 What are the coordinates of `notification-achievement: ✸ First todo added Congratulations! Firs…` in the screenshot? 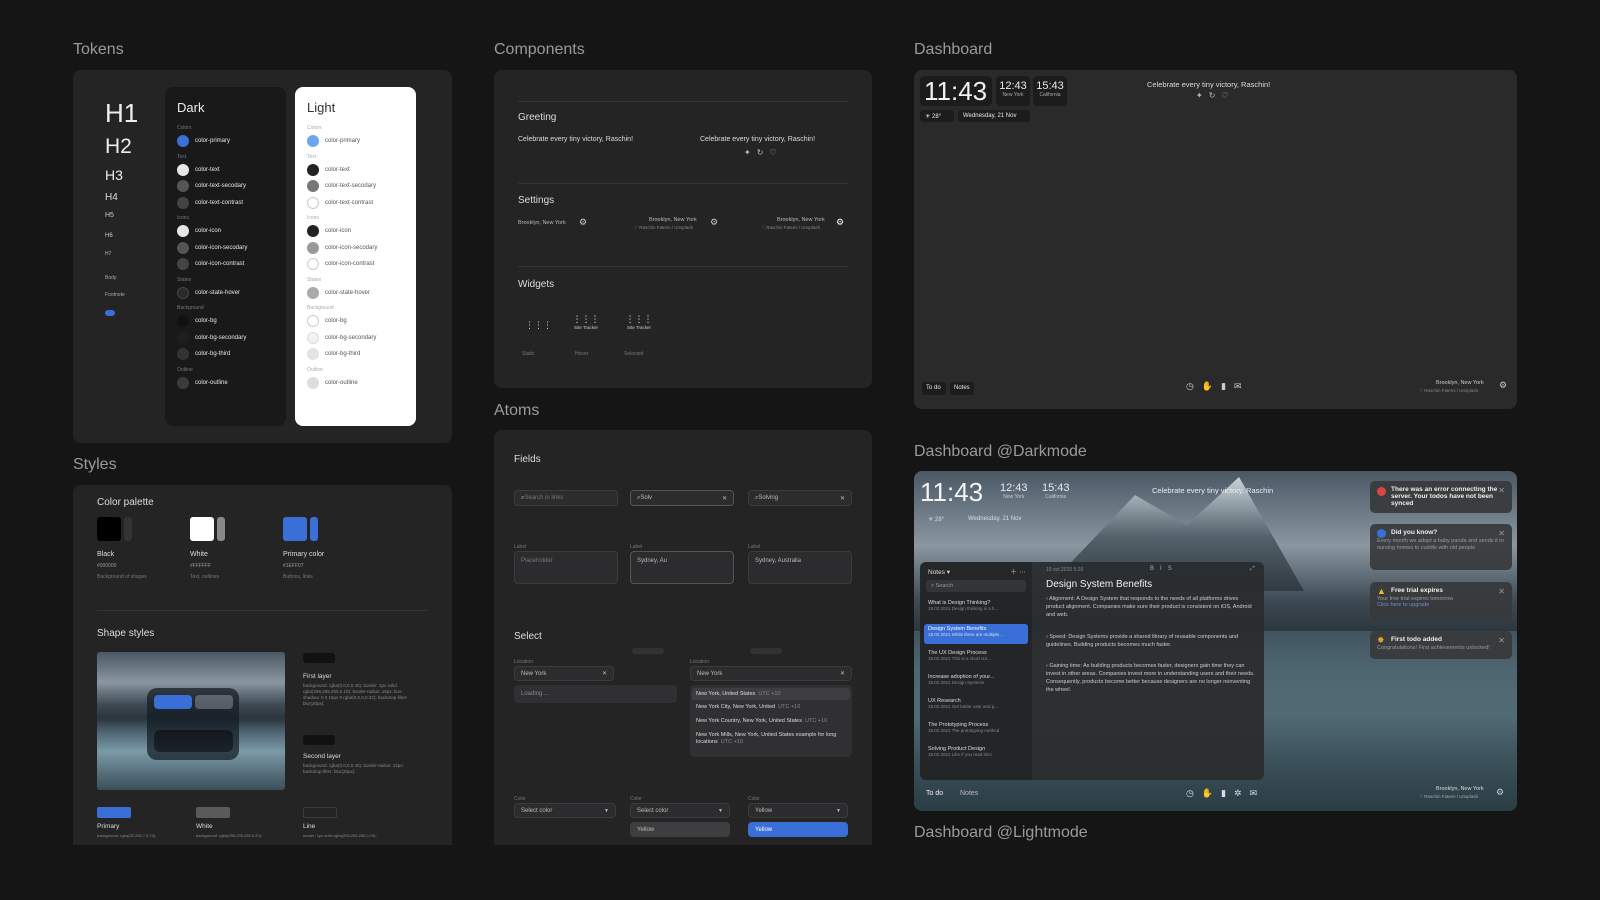 It's located at (1441, 645).